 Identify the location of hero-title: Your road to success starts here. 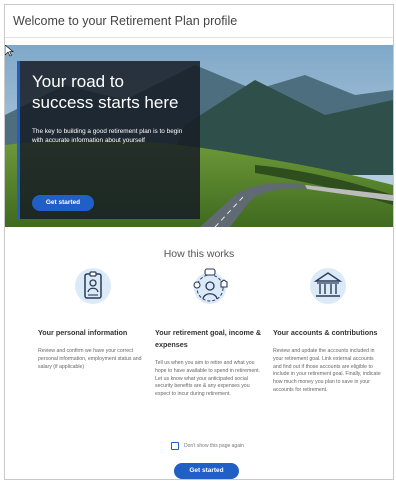
(105, 92).